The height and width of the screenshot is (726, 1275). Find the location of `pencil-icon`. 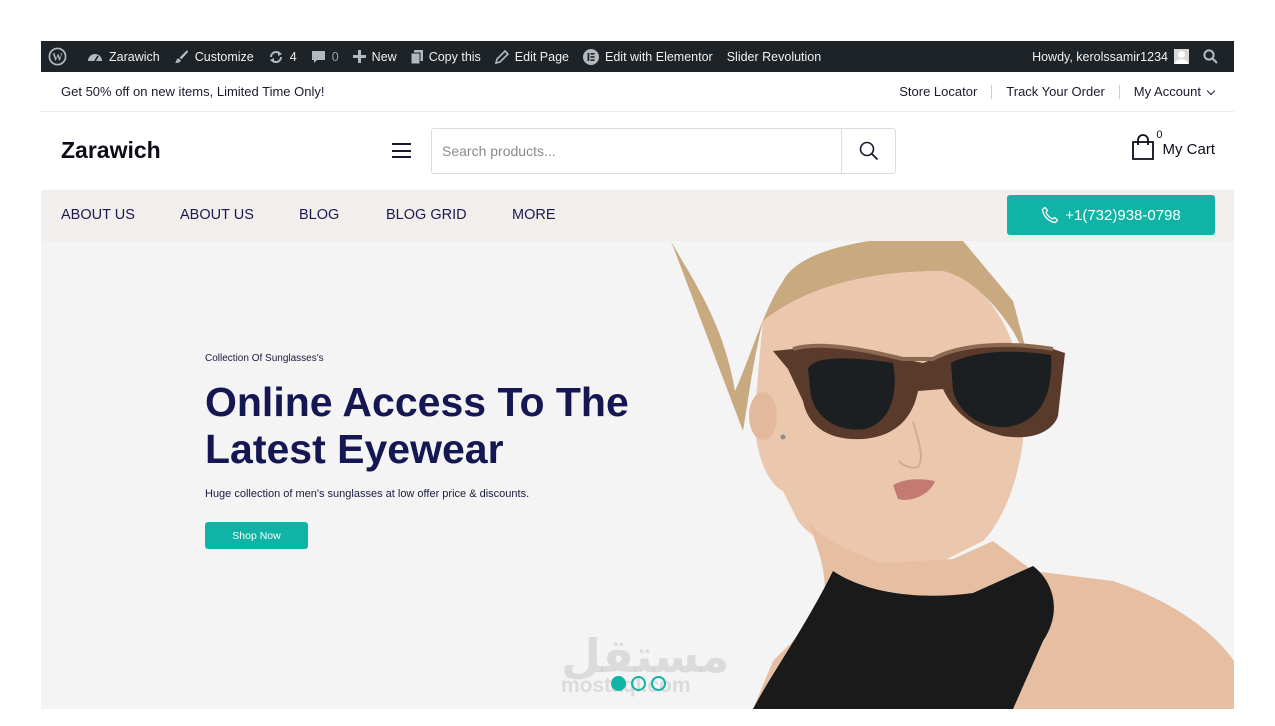

pencil-icon is located at coordinates (501, 56).